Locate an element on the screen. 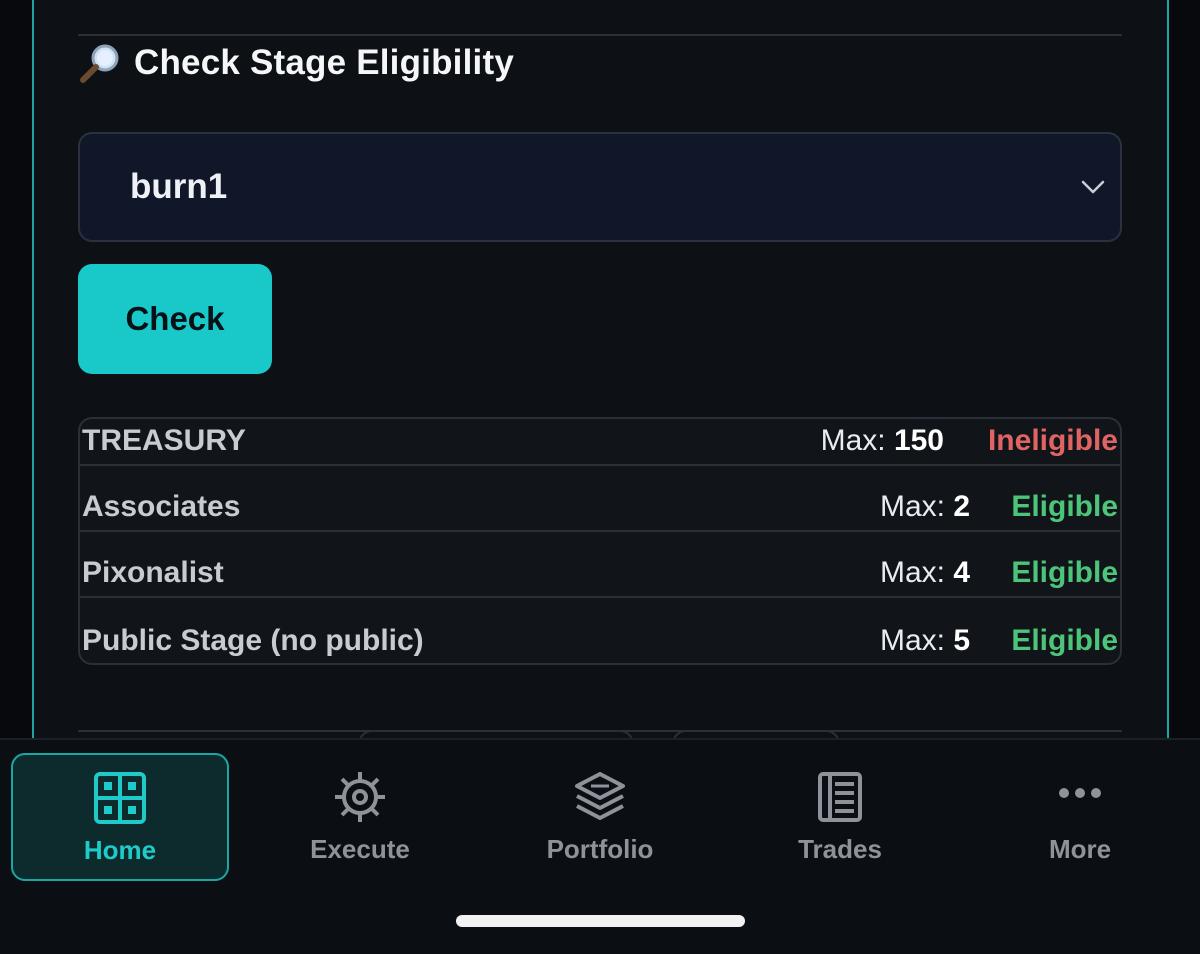 The height and width of the screenshot is (954, 1200). stage-max: Max: 2 is located at coordinates (924, 506).